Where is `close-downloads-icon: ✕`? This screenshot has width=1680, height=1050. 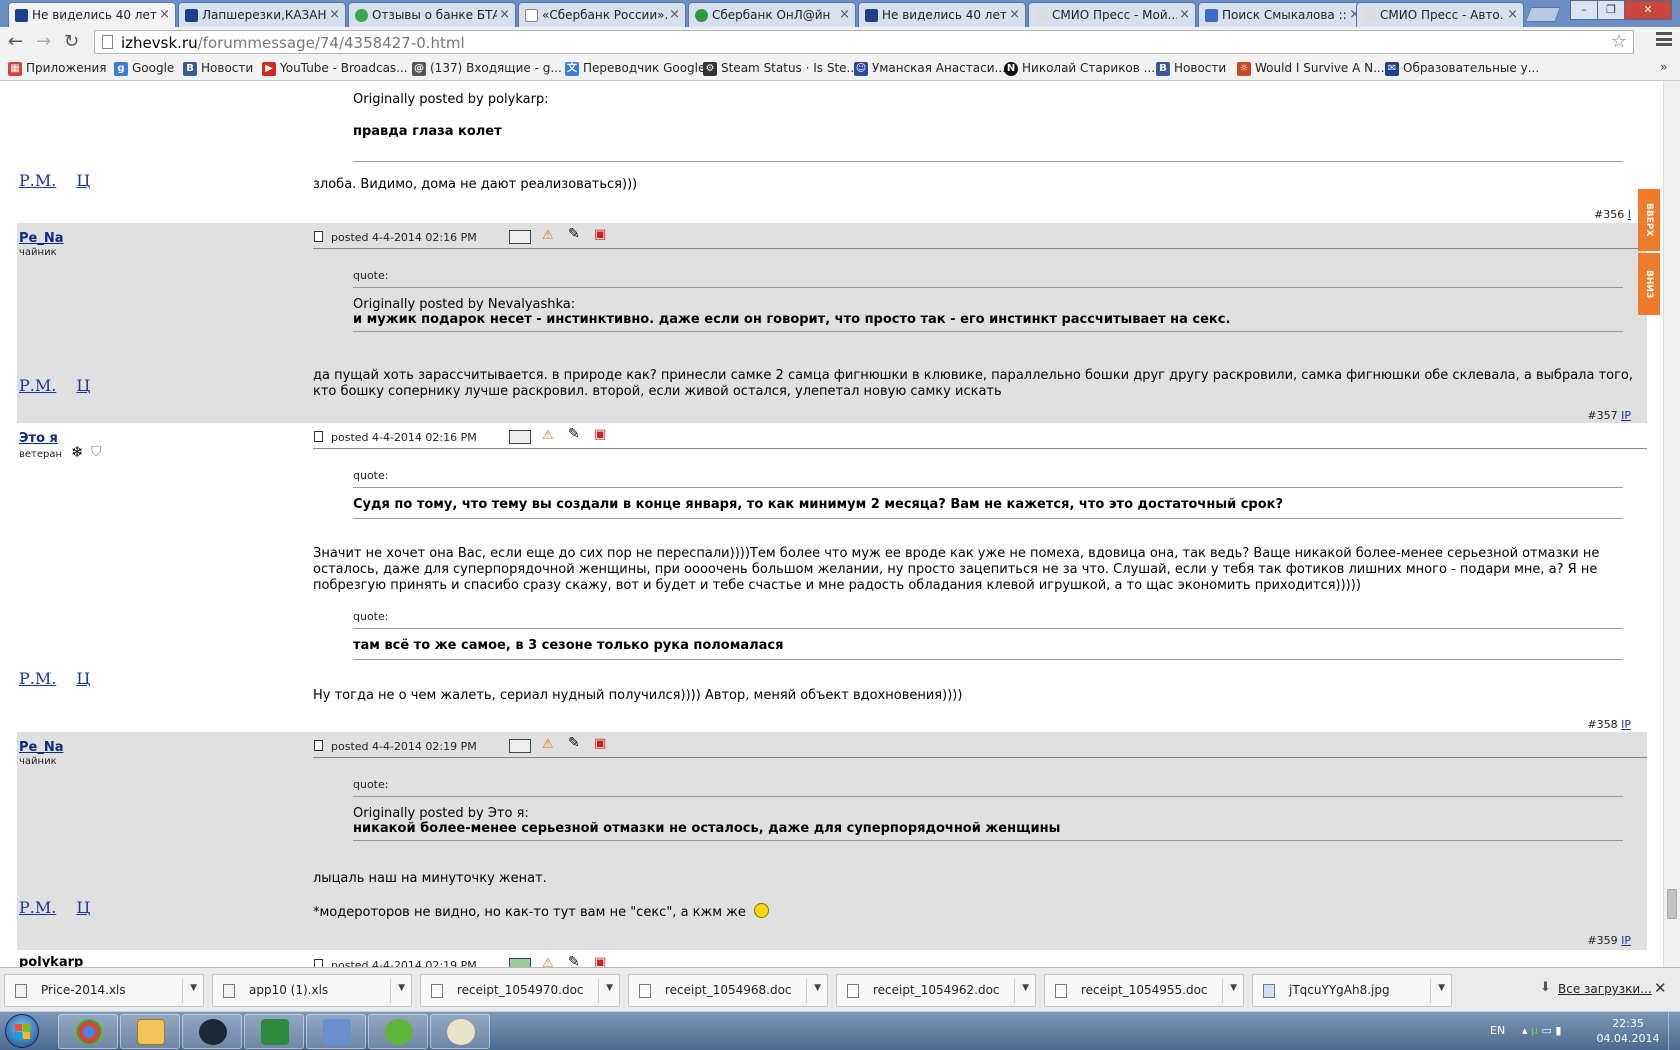
close-downloads-icon: ✕ is located at coordinates (1660, 988).